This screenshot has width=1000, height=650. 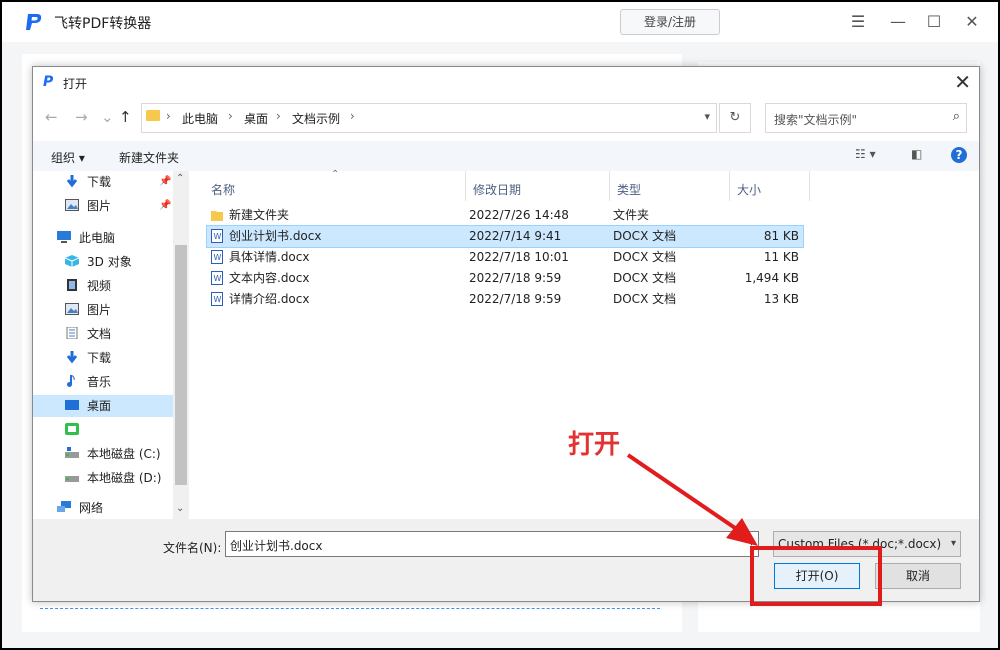 I want to click on dialog-titlebar: P 打开 ✕, so click(x=506, y=82).